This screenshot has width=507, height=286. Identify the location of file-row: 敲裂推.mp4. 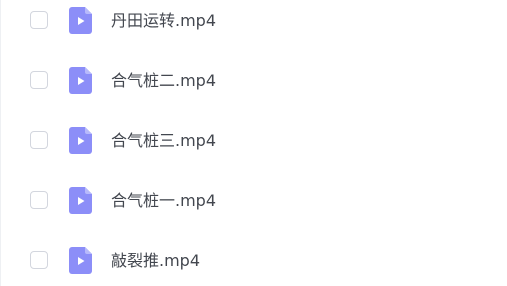
(254, 261).